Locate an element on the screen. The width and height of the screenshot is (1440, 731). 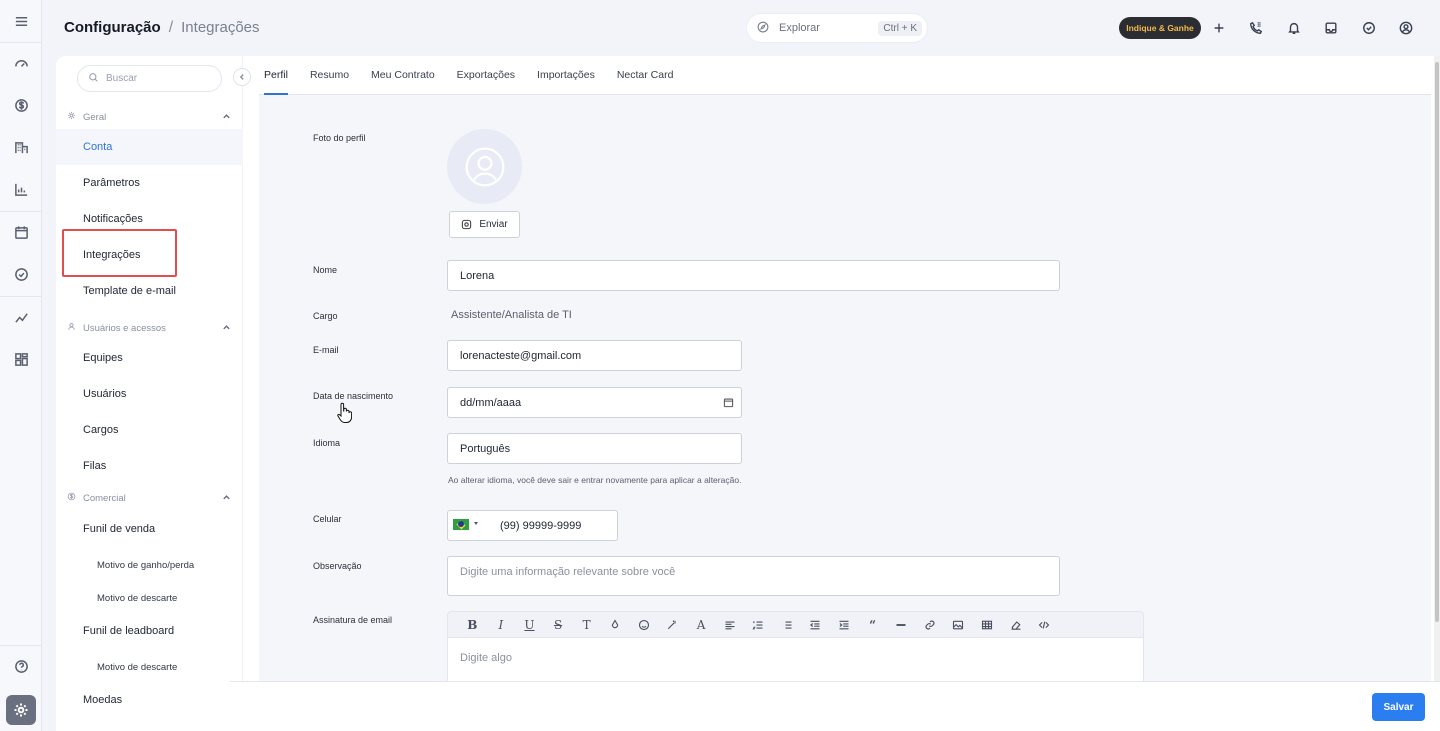
sidebar-item-funil-venda: Funil de venda is located at coordinates (149, 529).